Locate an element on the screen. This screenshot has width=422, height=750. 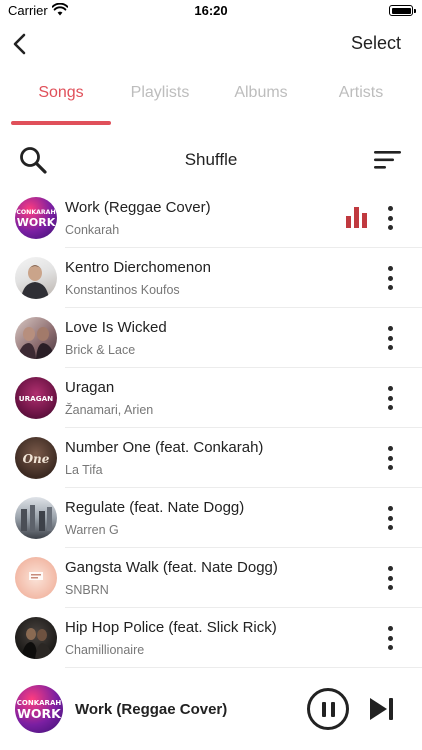
song-artist: Žanamari, Arien is located at coordinates (109, 410).